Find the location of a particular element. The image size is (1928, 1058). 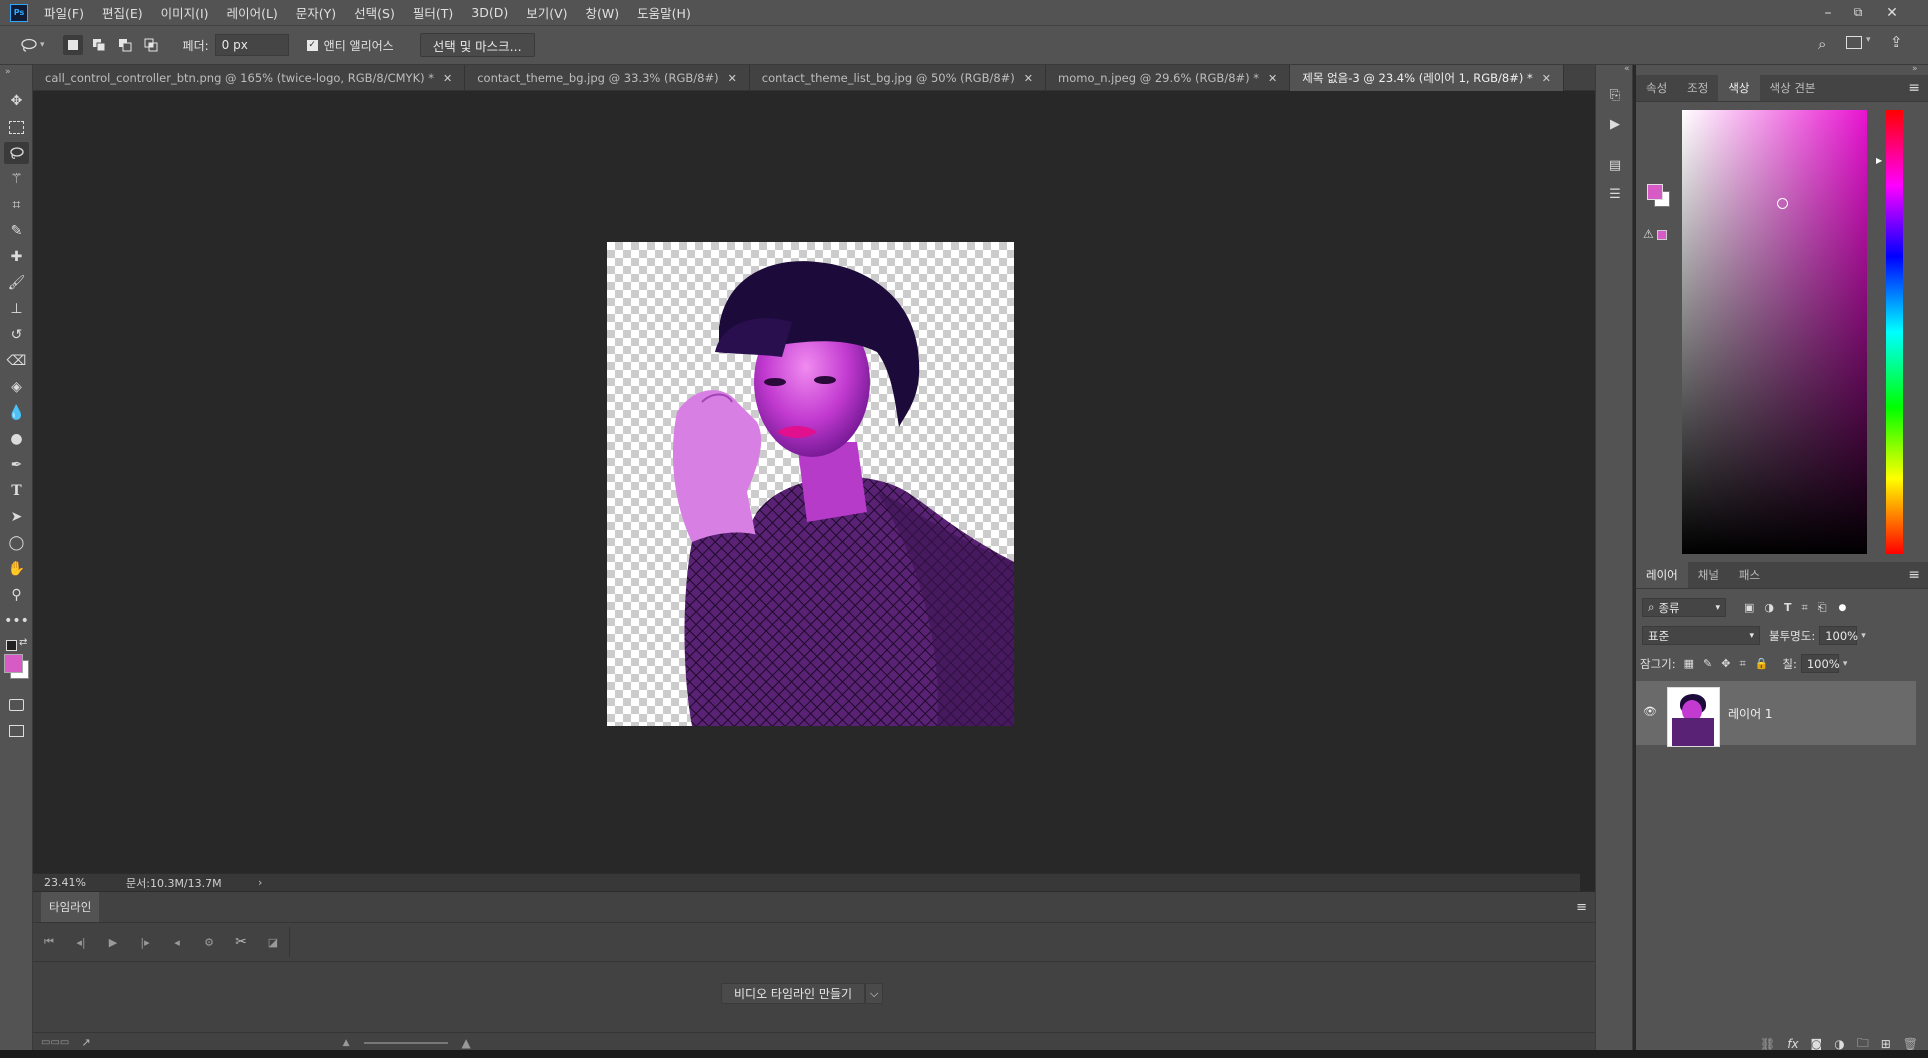

saturation-value-picker is located at coordinates (1774, 332).